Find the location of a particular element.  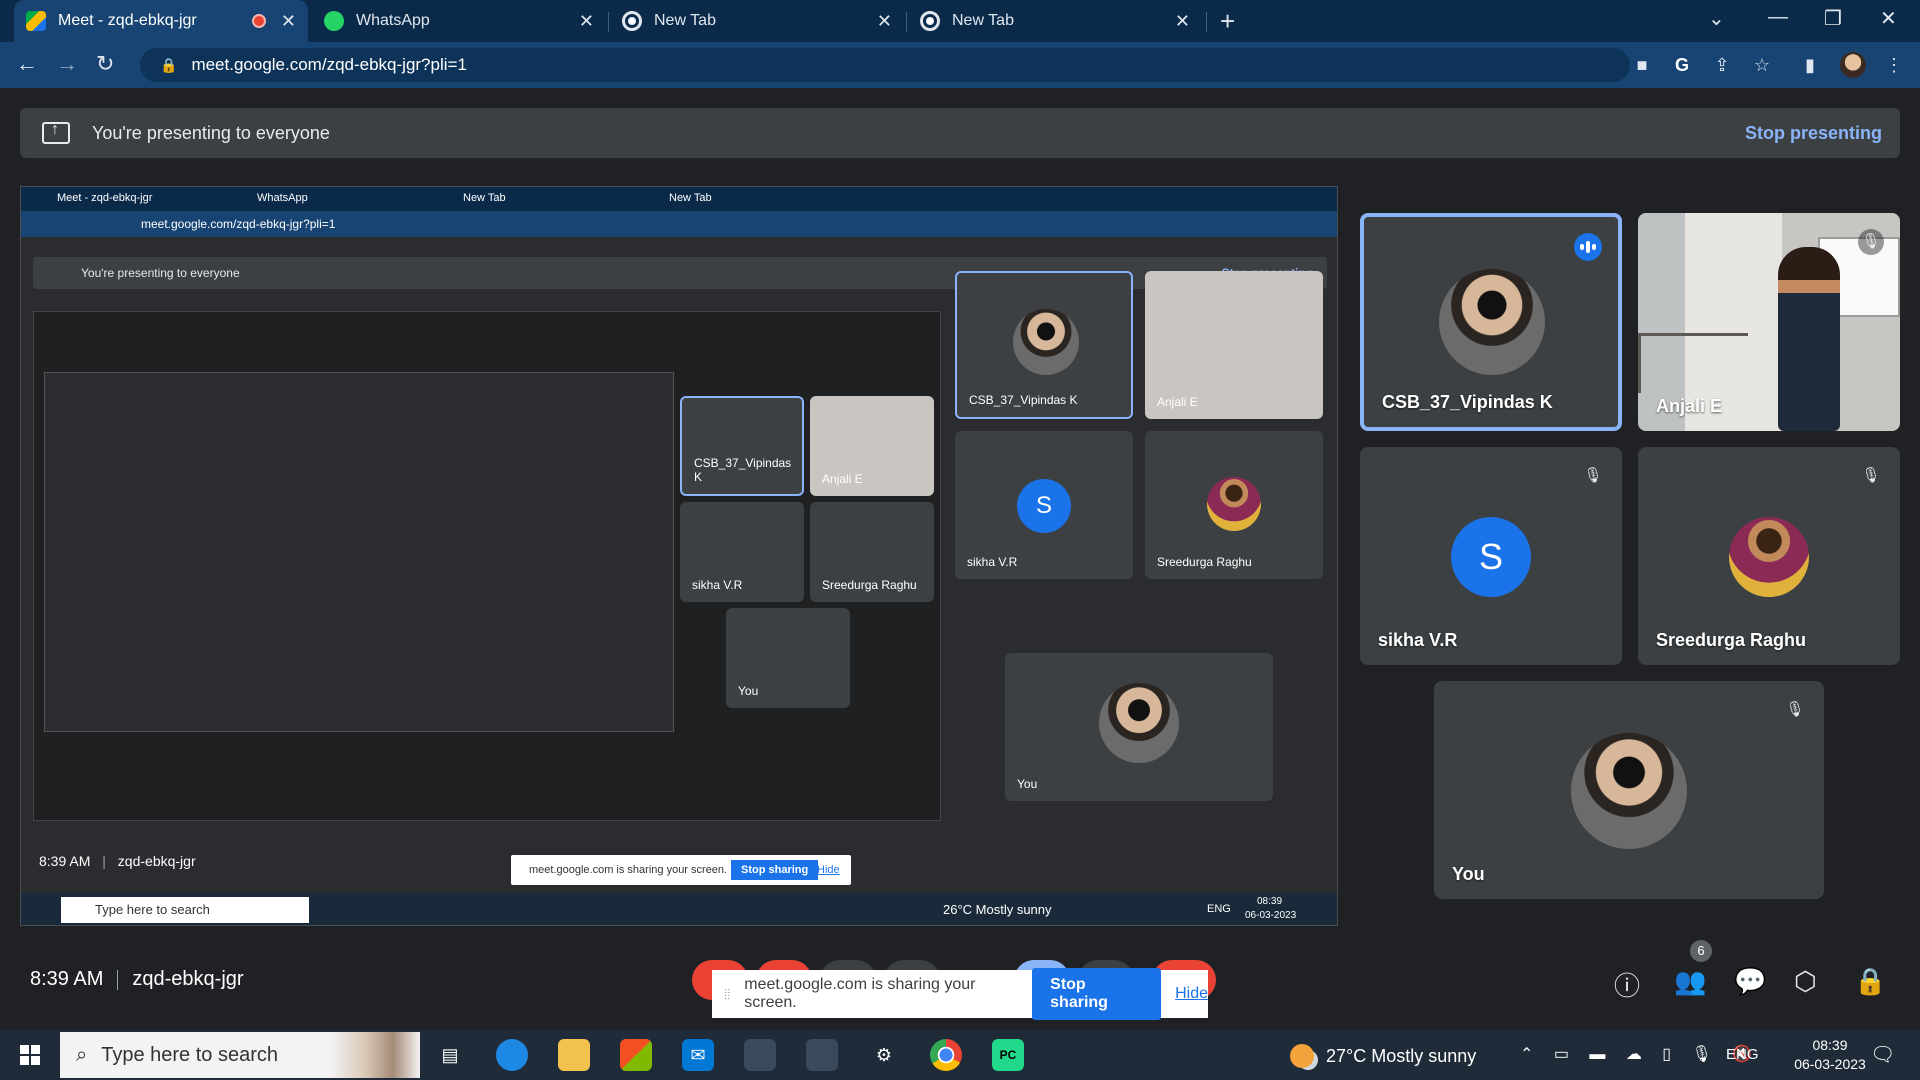

chrome-meet-icon is located at coordinates (822, 1055).